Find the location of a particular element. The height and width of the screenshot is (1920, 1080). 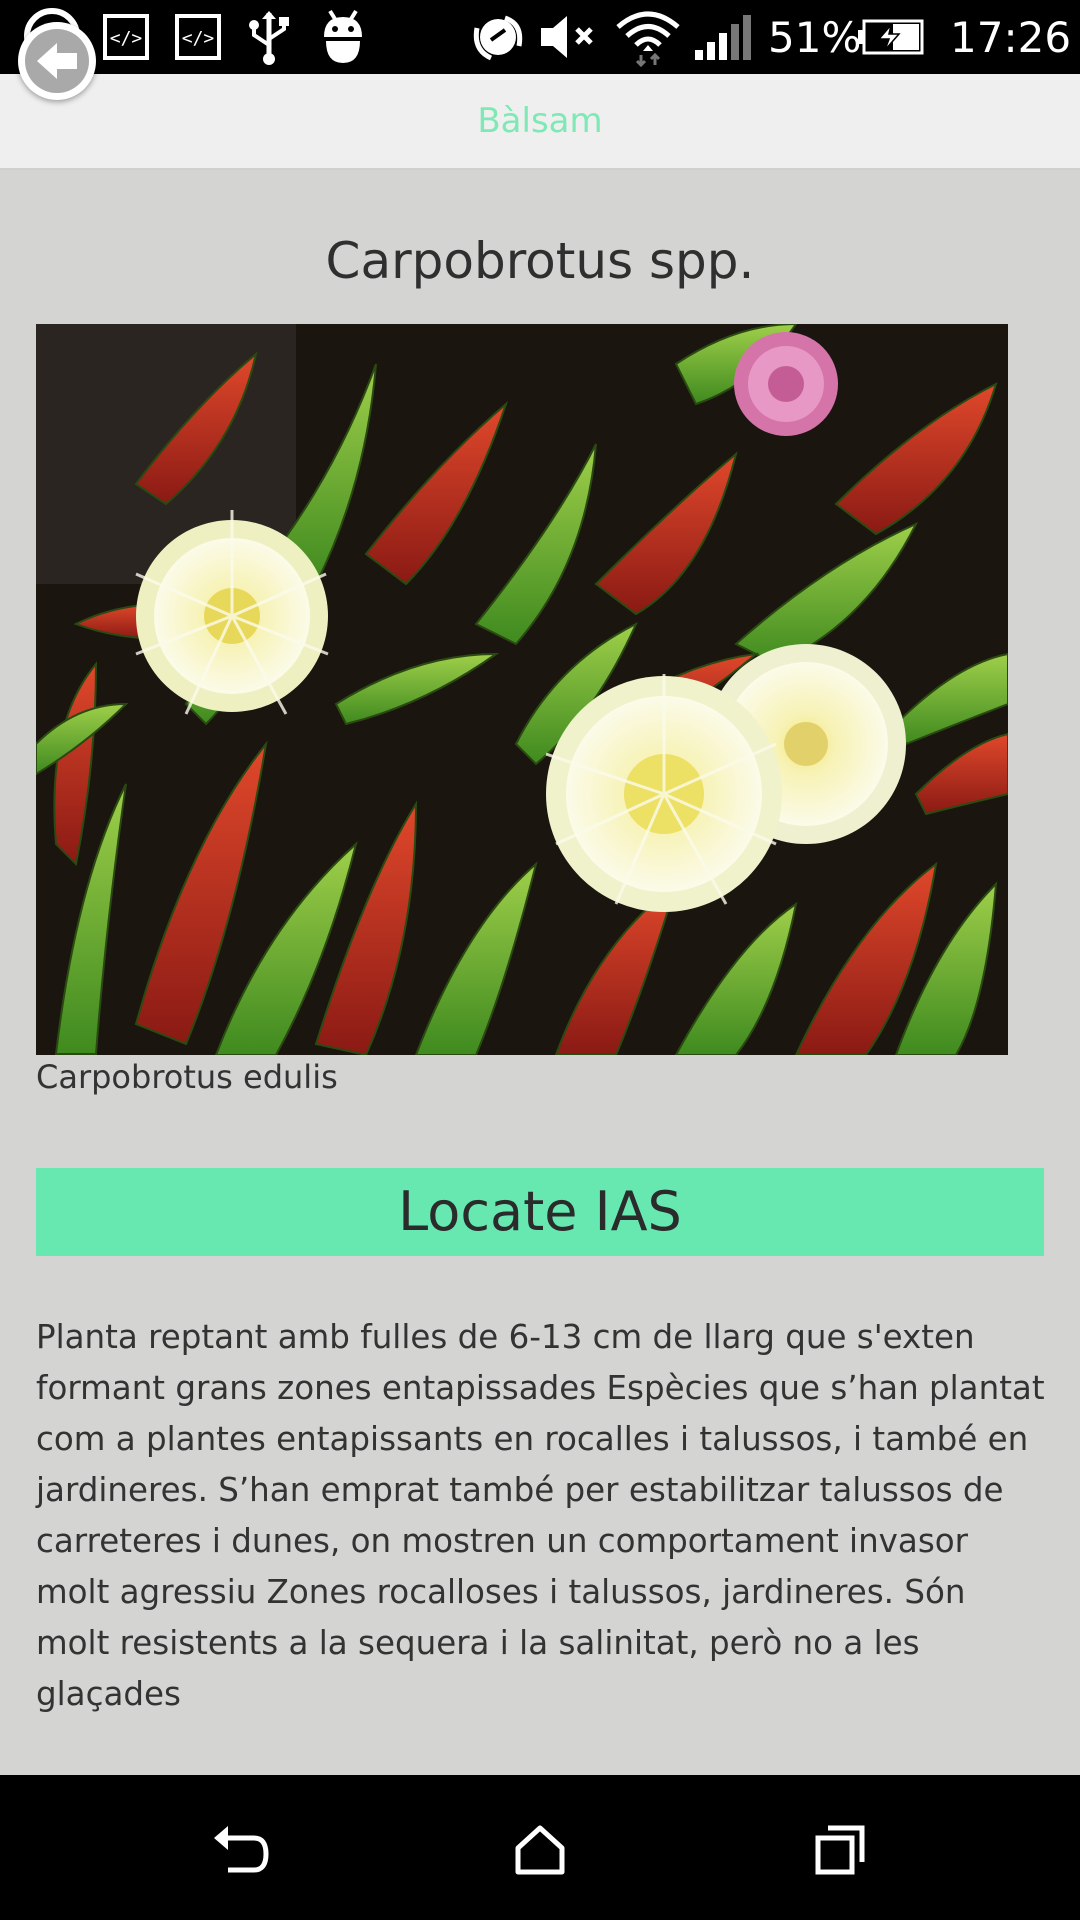

volume-muted-icon is located at coordinates (567, 37).